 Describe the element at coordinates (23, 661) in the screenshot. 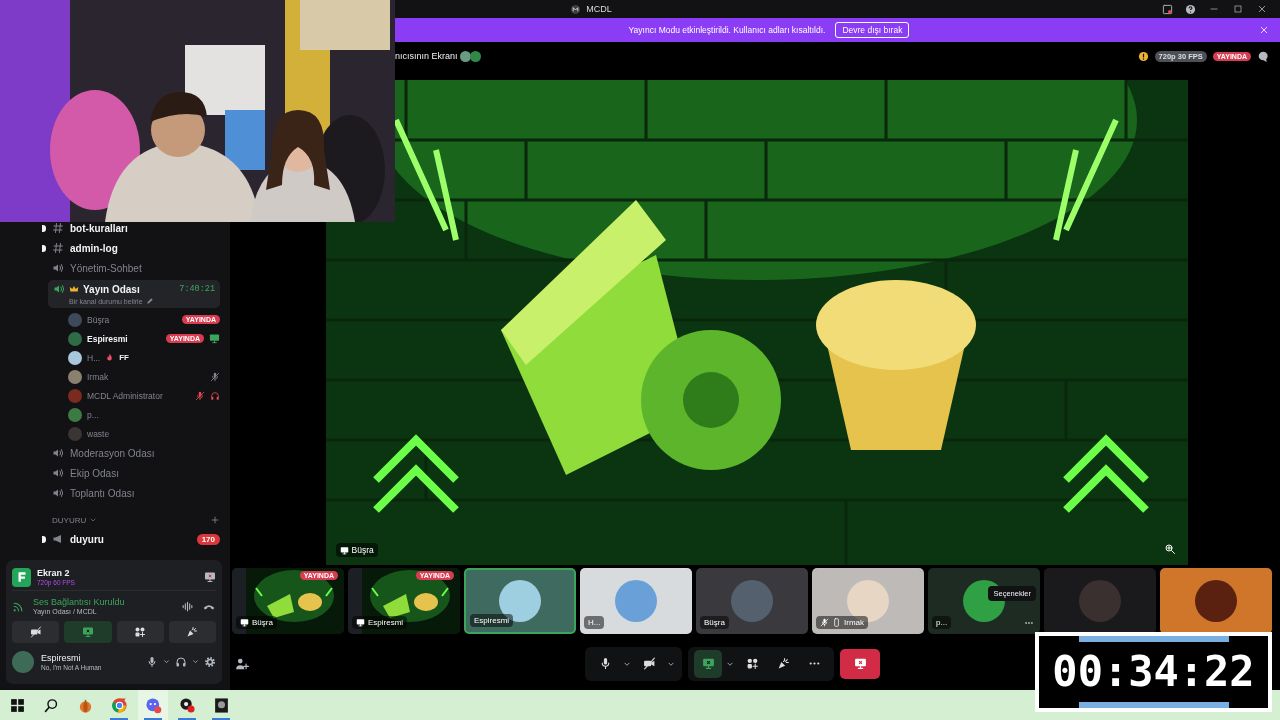

I see `user-avatar` at that location.